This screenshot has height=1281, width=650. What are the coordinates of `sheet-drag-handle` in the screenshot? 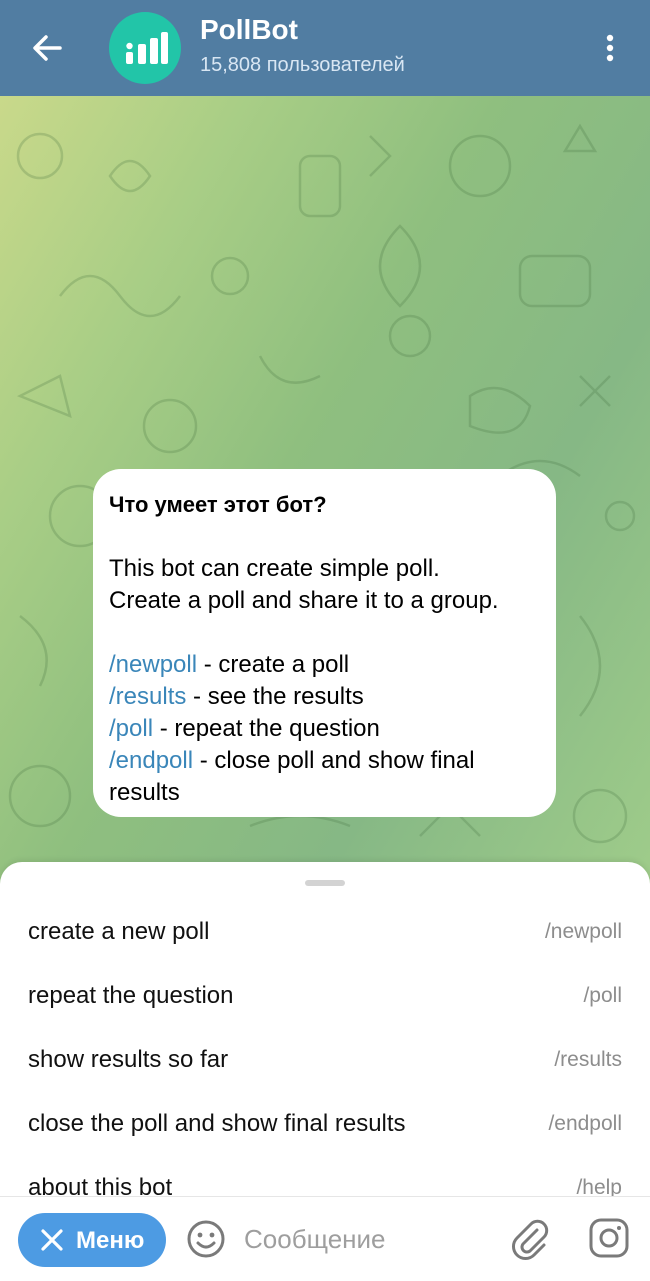 It's located at (325, 883).